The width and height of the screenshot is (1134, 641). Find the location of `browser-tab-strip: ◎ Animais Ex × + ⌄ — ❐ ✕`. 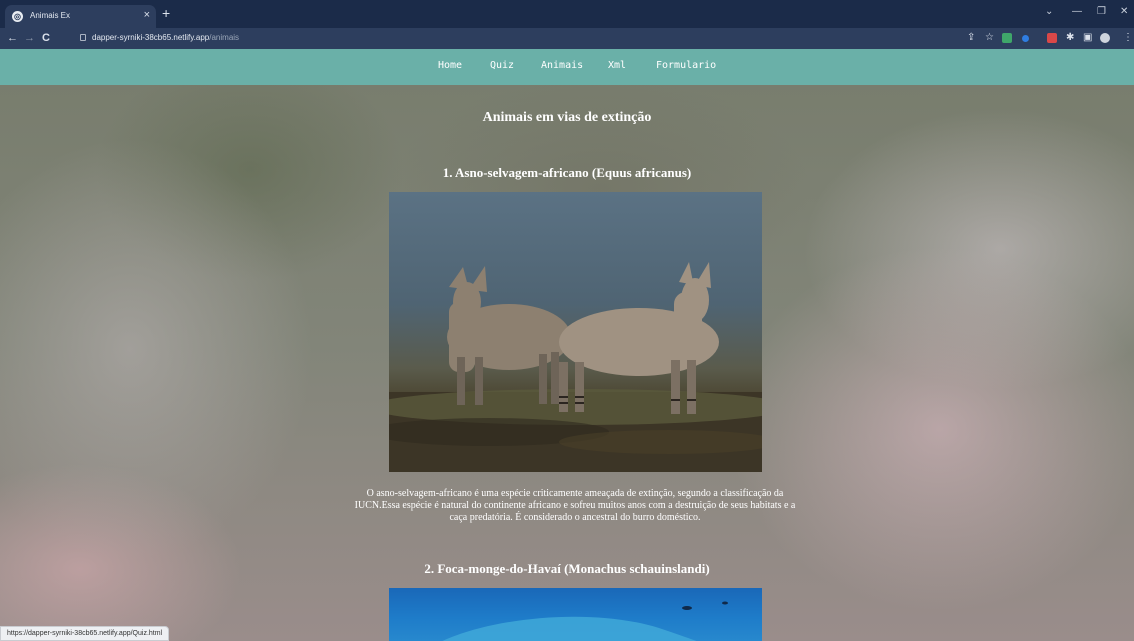

browser-tab-strip: ◎ Animais Ex × + ⌄ — ❐ ✕ is located at coordinates (567, 14).